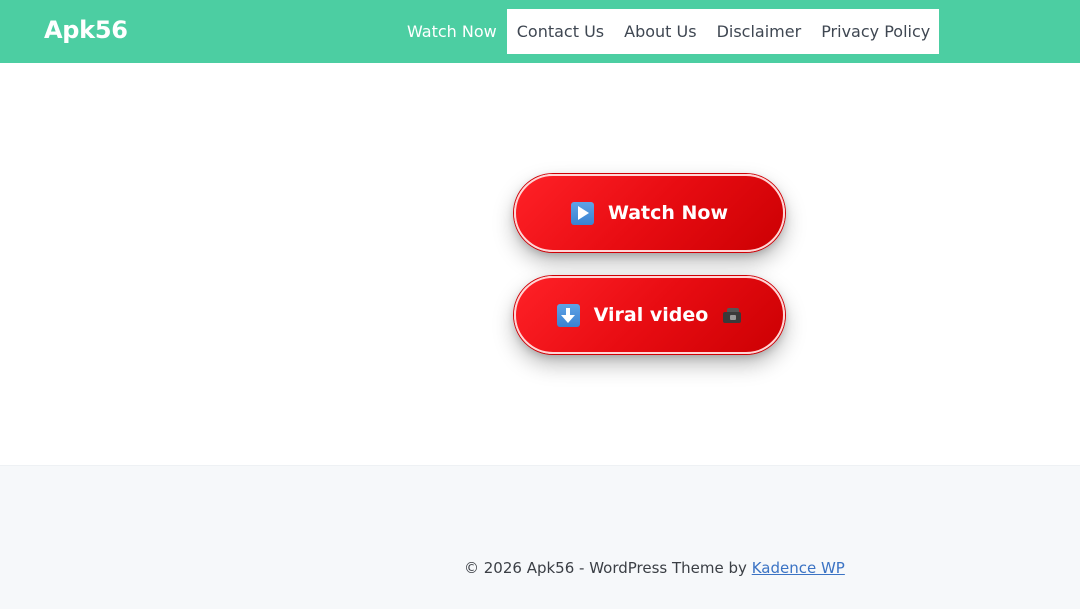 This screenshot has width=1080, height=609. I want to click on play-button-emoji-icon, so click(582, 213).